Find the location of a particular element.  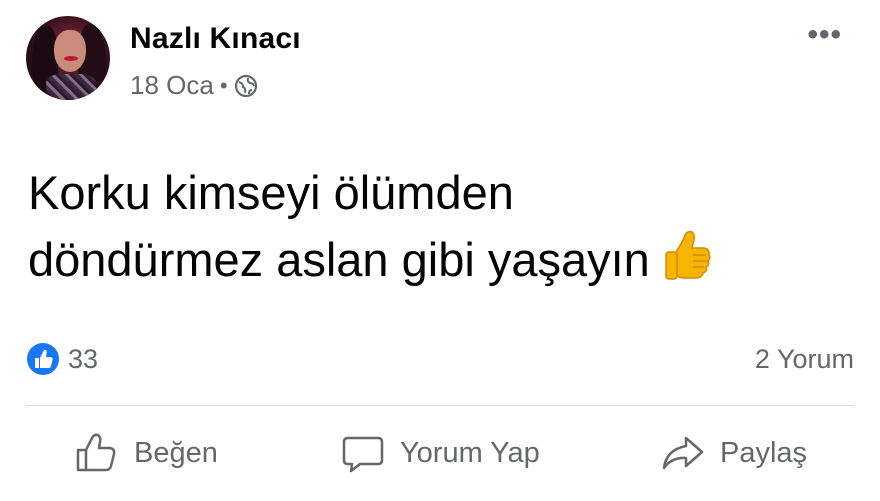

post-date: 18 Oca is located at coordinates (172, 85).